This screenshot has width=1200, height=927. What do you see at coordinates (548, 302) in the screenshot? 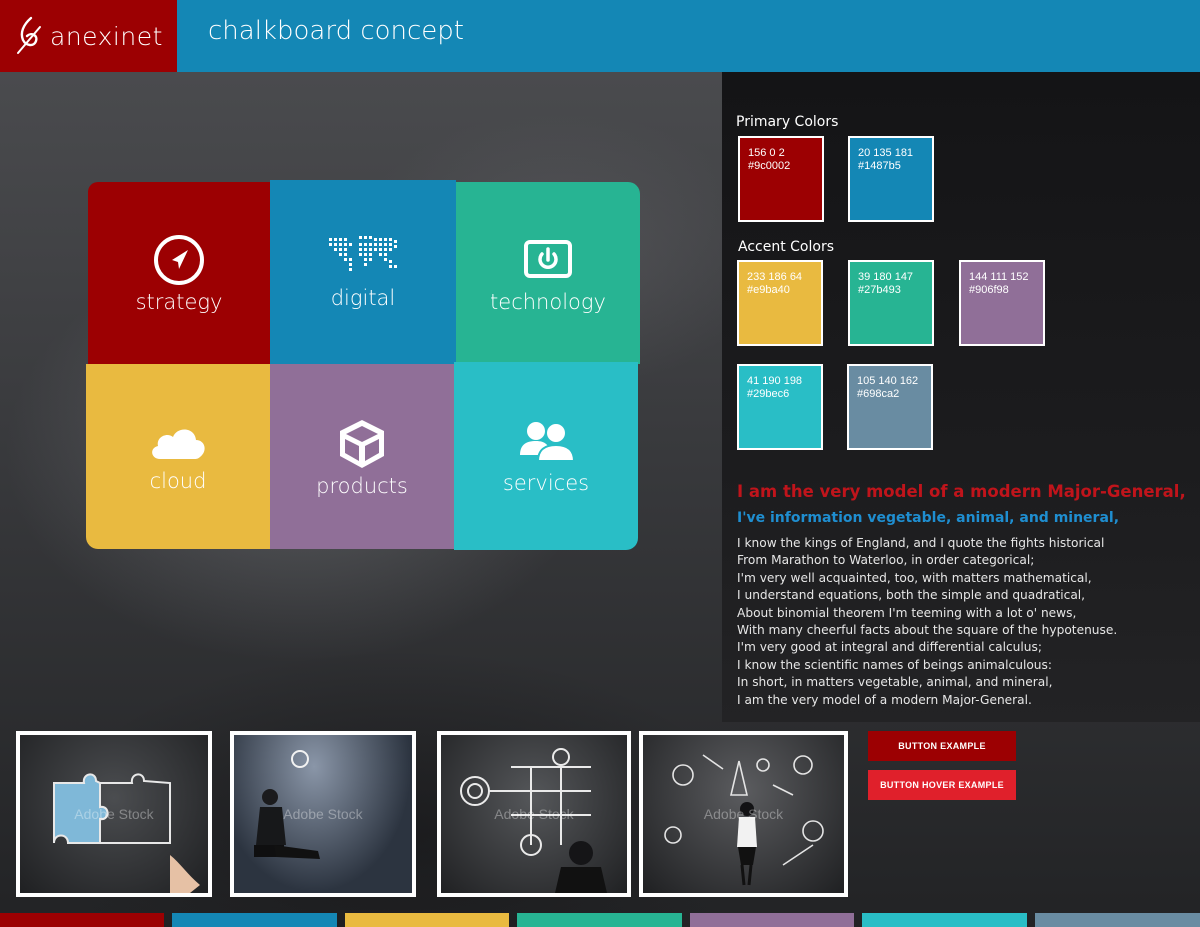
I see `tile-label: technology` at bounding box center [548, 302].